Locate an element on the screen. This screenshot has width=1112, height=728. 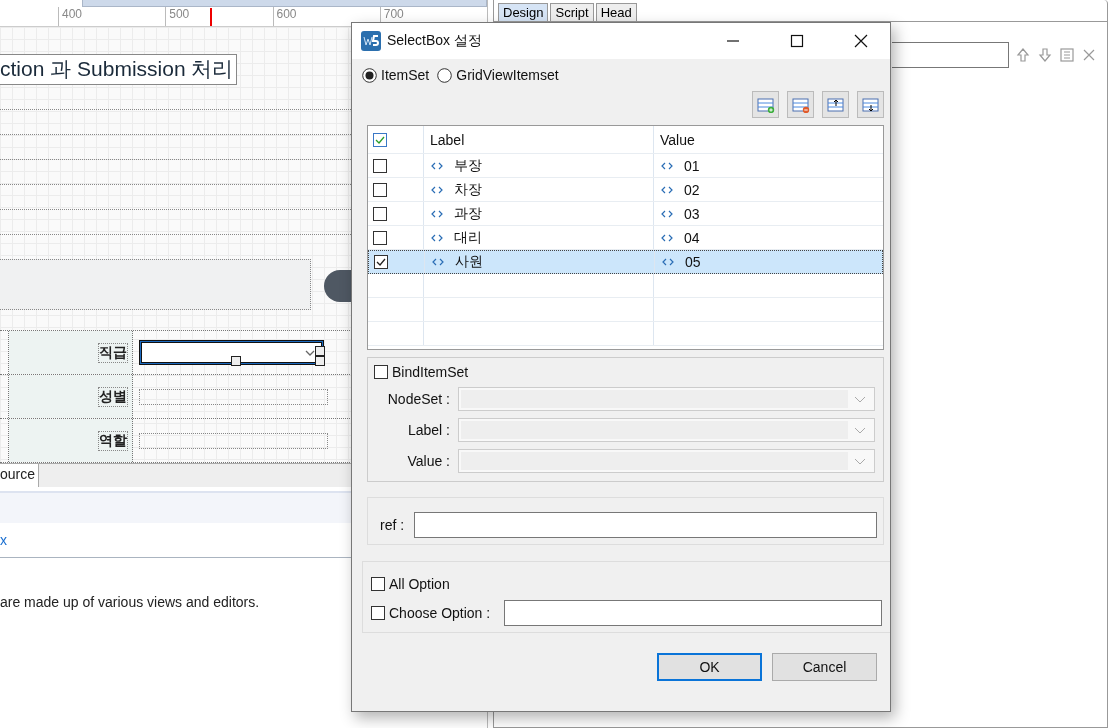
table-cell: 과장 is located at coordinates (468, 213).